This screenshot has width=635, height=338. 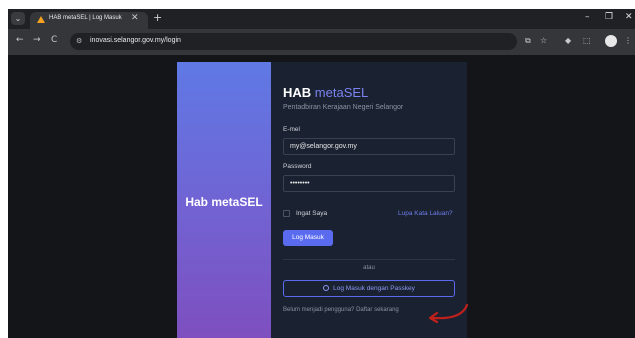 What do you see at coordinates (300, 183) in the screenshot?
I see `password-value: ••••••••` at bounding box center [300, 183].